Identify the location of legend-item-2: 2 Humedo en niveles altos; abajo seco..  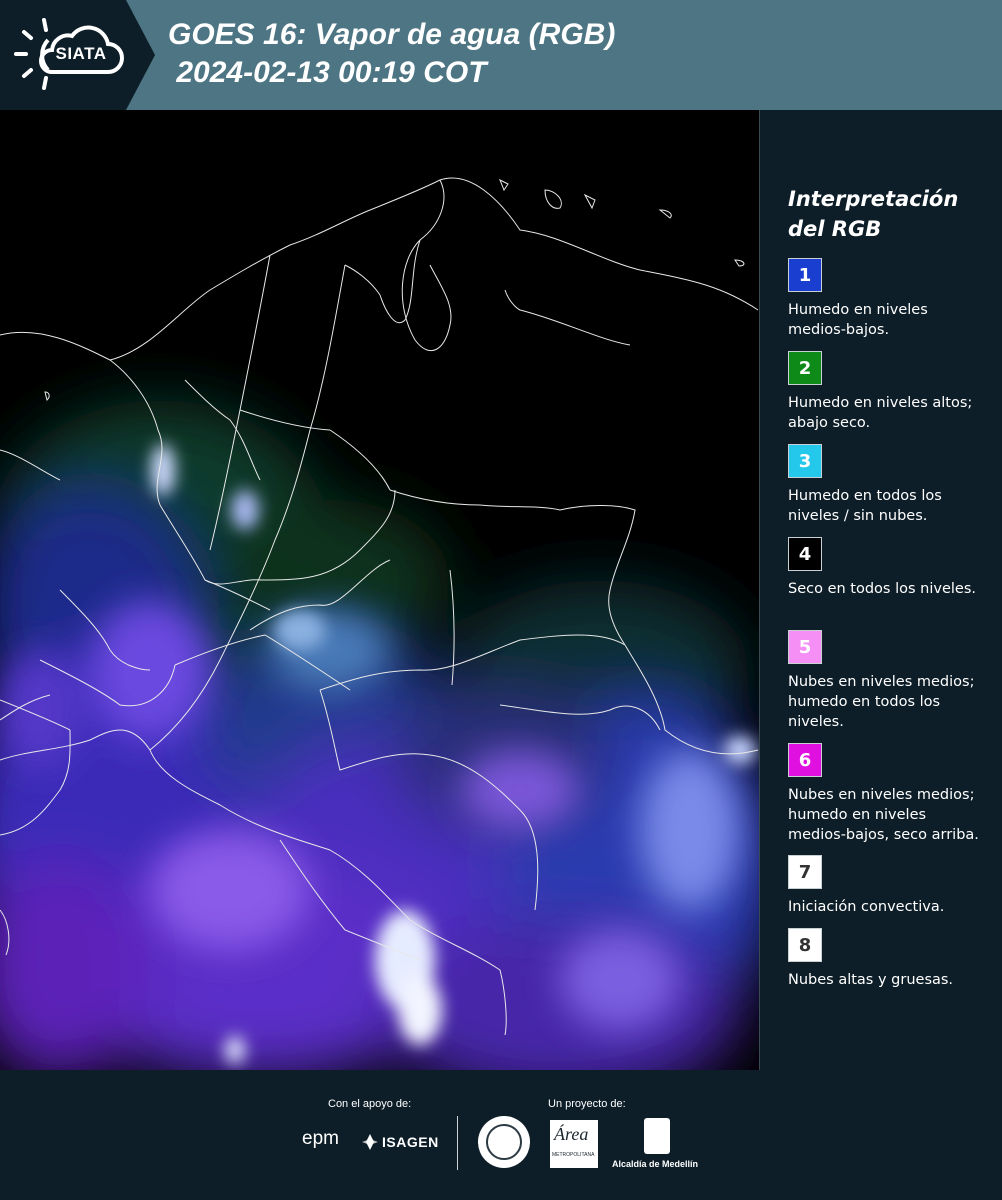
(888, 392).